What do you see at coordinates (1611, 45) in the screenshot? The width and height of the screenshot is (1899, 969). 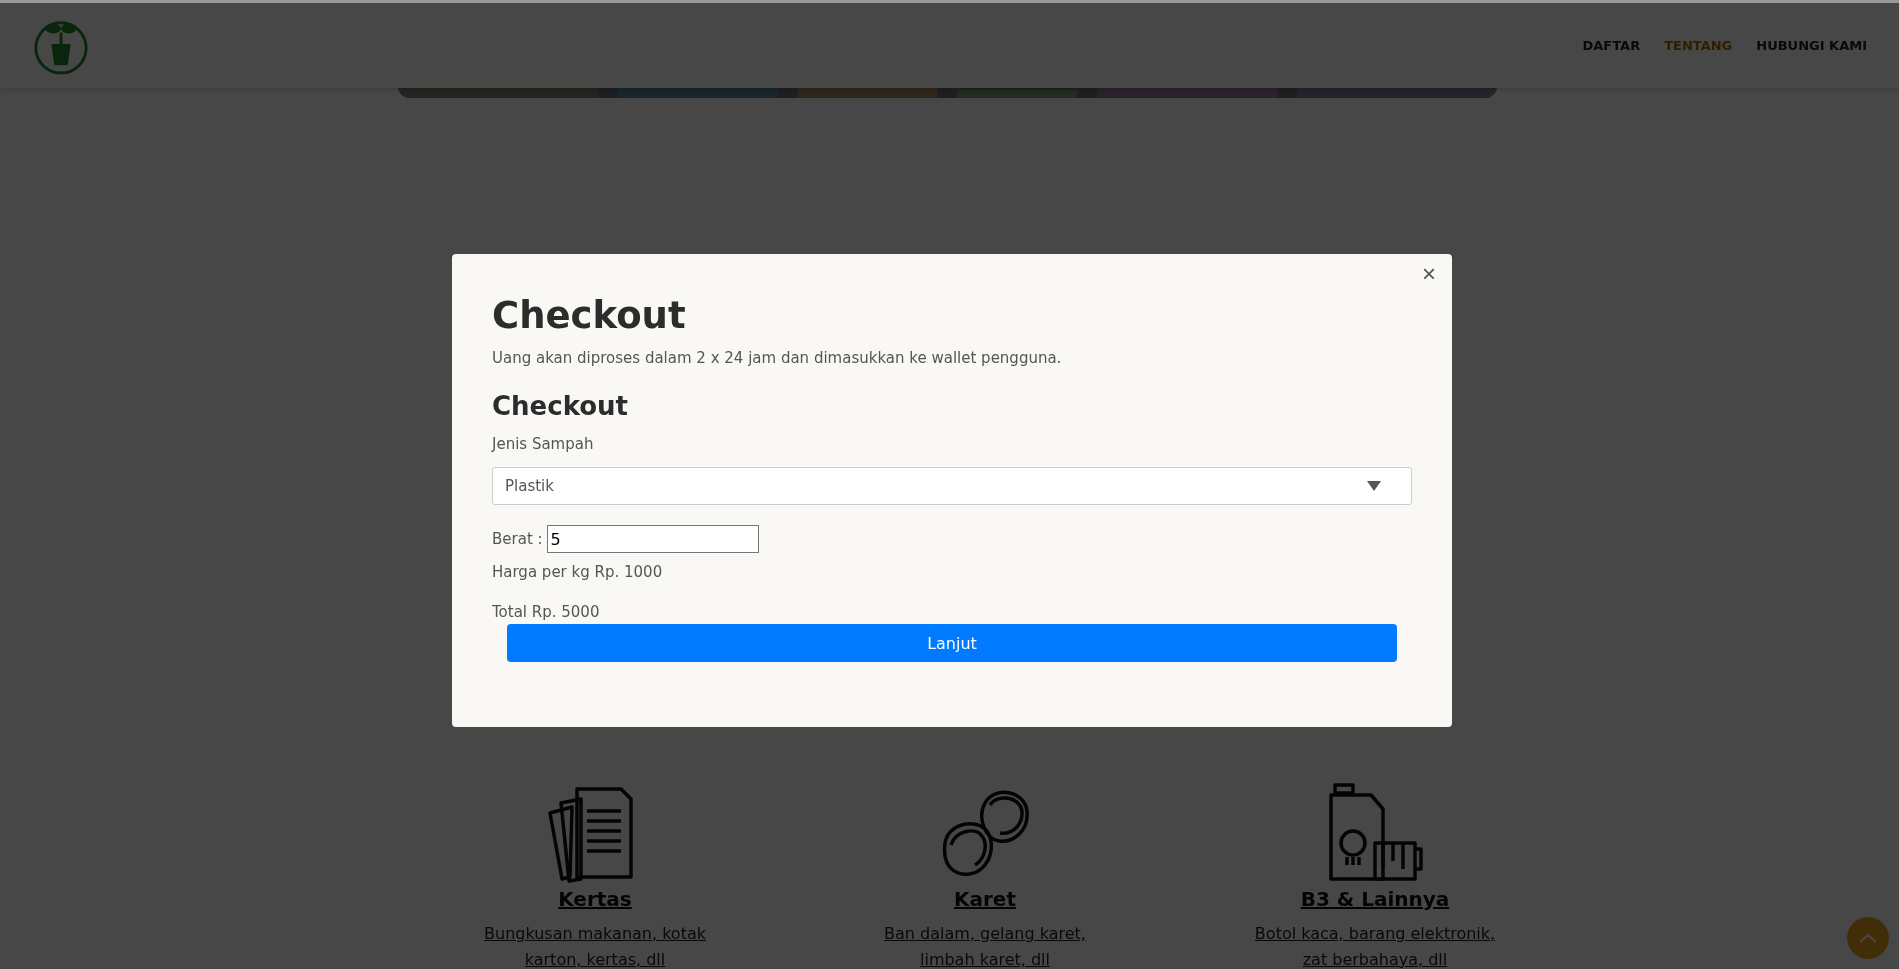 I see `nav-link: DAFTAR` at bounding box center [1611, 45].